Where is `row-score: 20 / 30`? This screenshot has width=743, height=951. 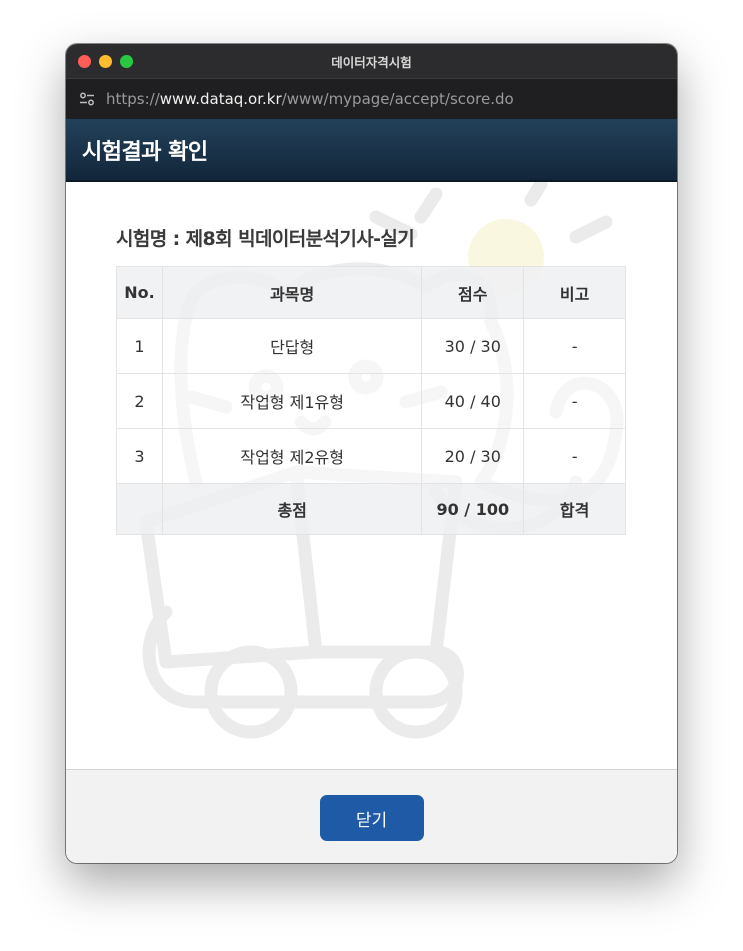
row-score: 20 / 30 is located at coordinates (473, 456).